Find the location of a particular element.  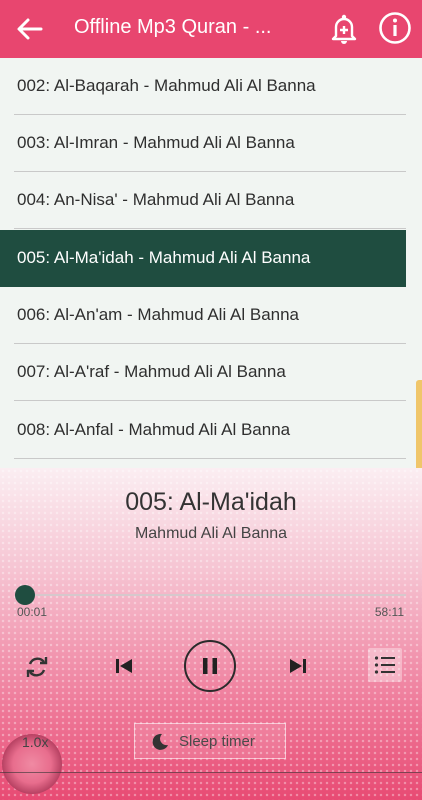

duration: 58:11 is located at coordinates (389, 612).